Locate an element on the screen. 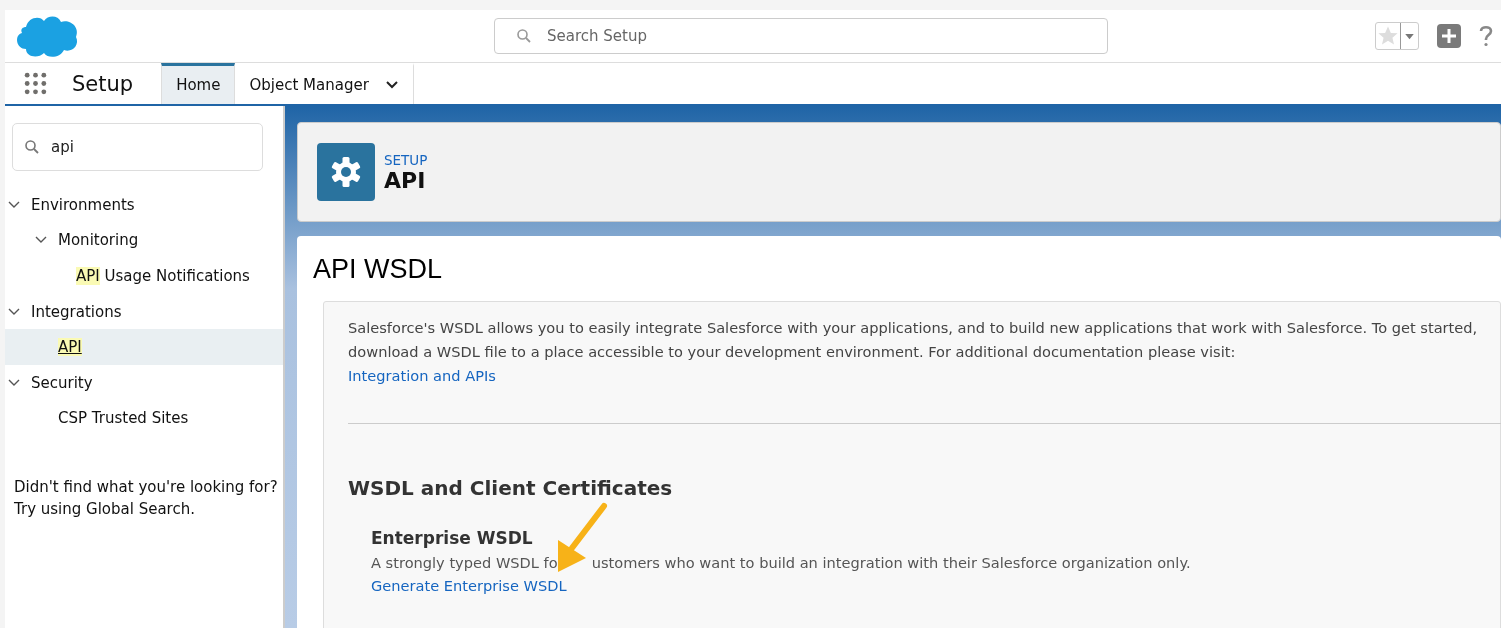 This screenshot has height=628, width=1501. item-title: Enterprise WSDL is located at coordinates (452, 538).